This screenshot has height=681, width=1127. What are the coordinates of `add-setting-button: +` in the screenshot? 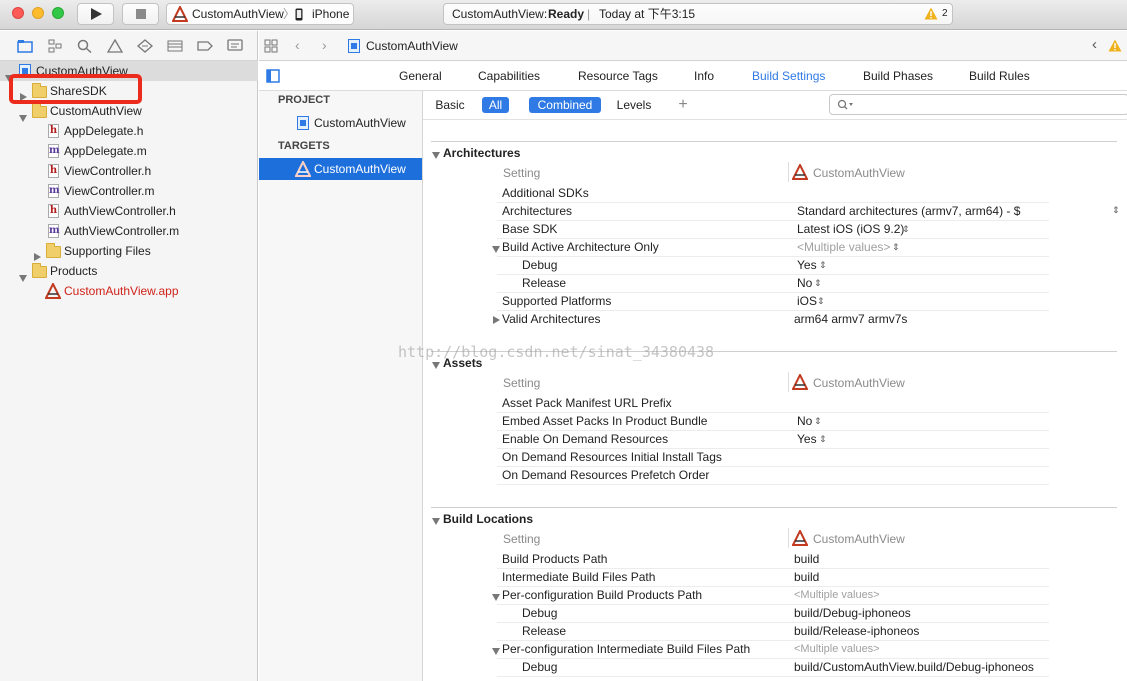 It's located at (683, 105).